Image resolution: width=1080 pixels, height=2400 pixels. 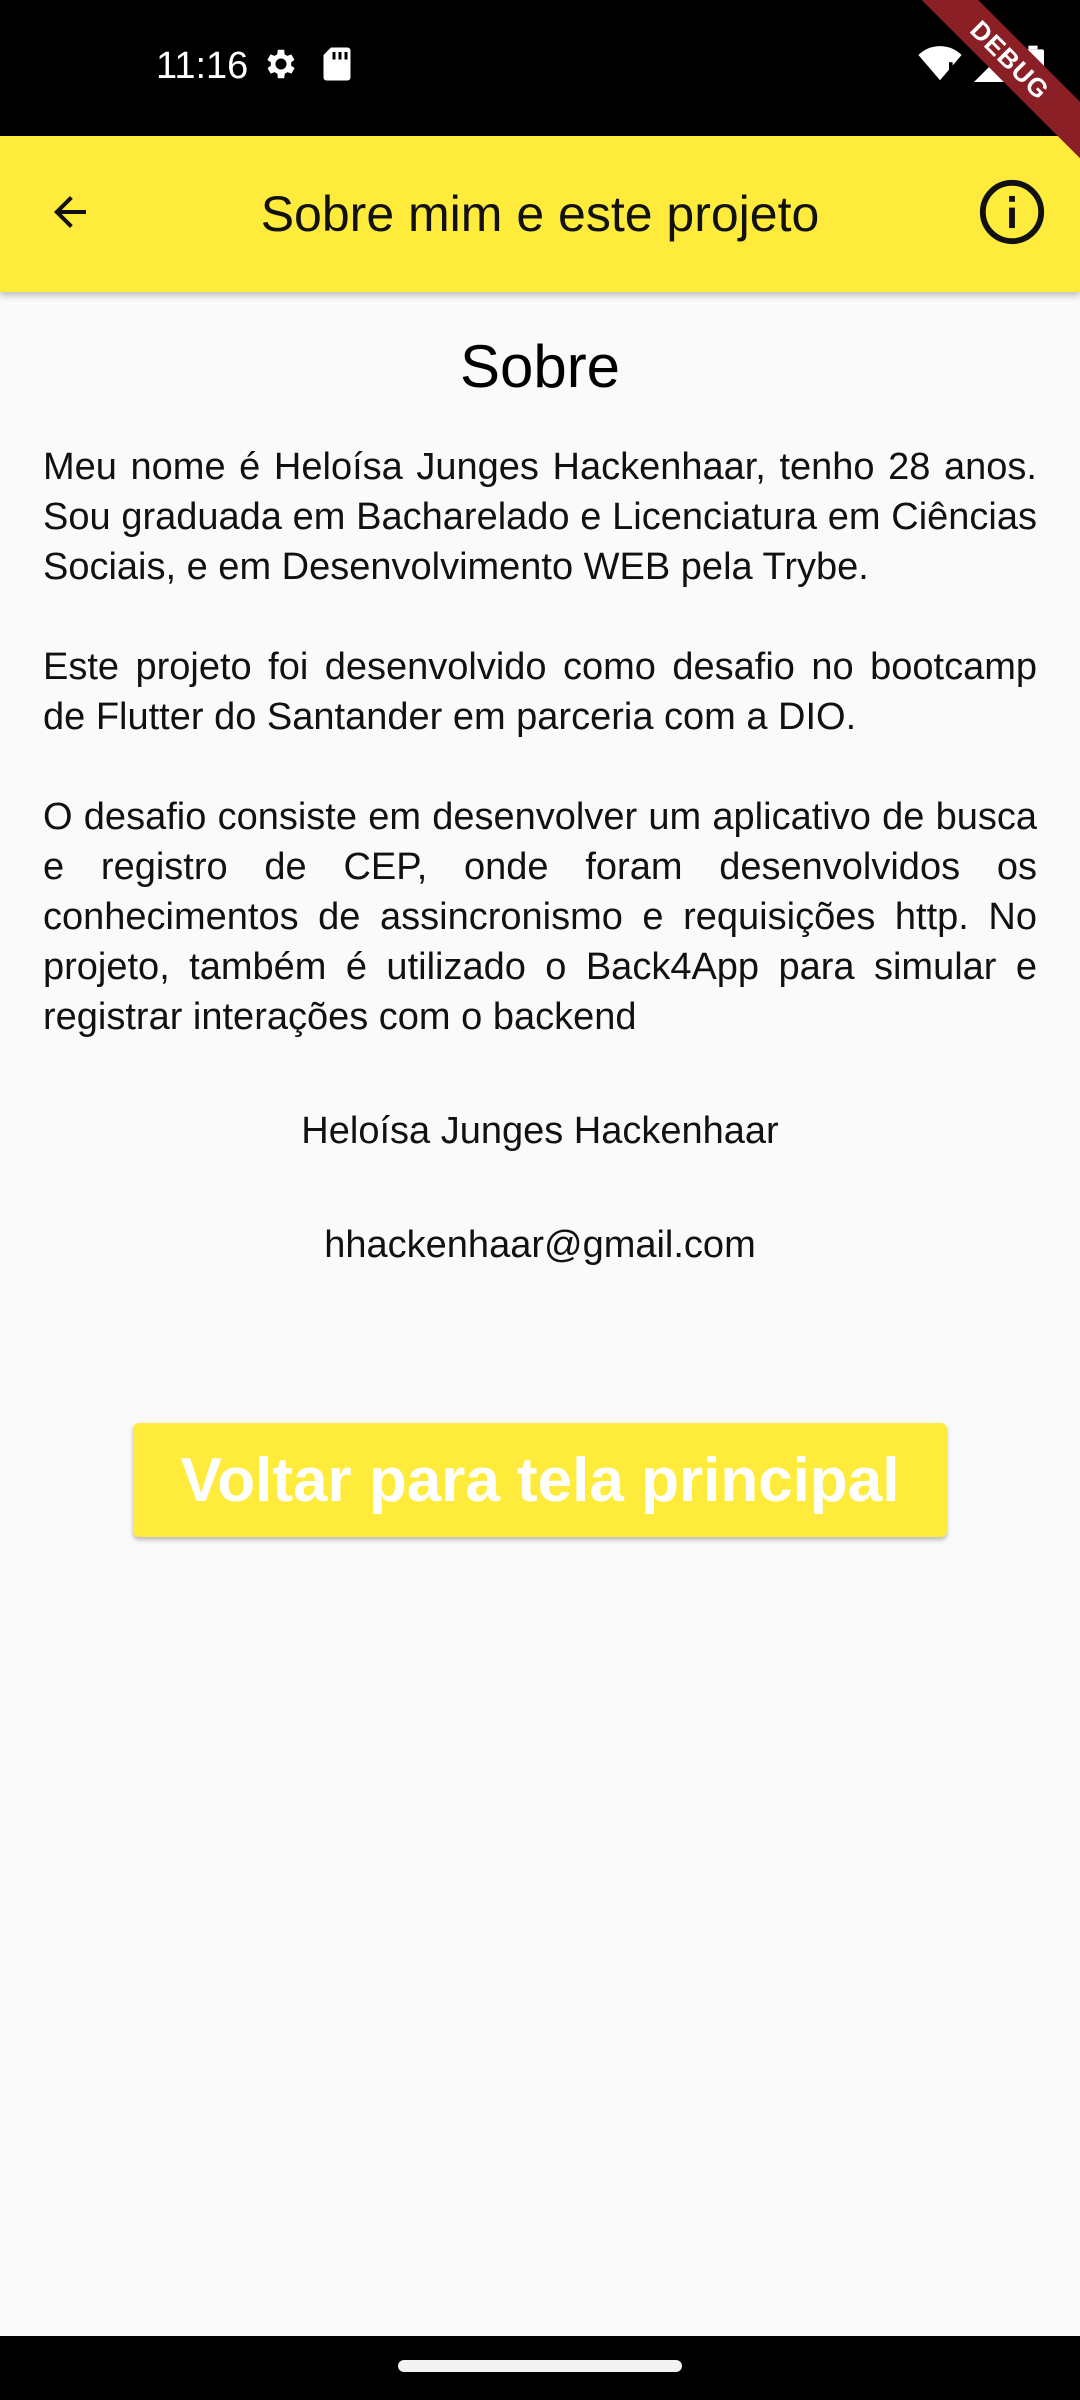 I want to click on status-time: 11:16, so click(x=202, y=66).